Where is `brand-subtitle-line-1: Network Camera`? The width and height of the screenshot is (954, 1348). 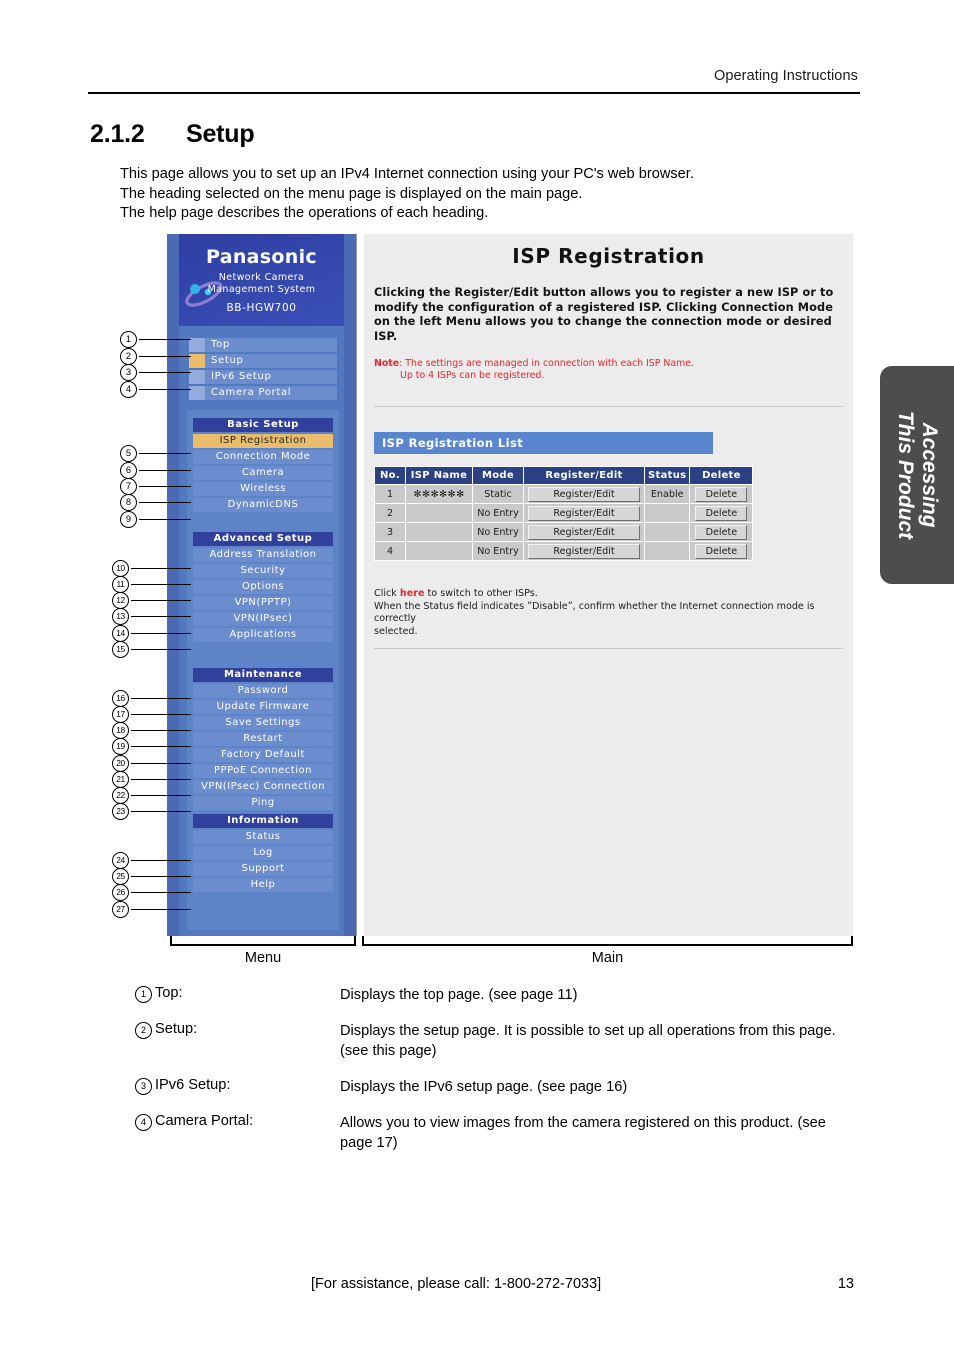 brand-subtitle-line-1: Network Camera is located at coordinates (261, 277).